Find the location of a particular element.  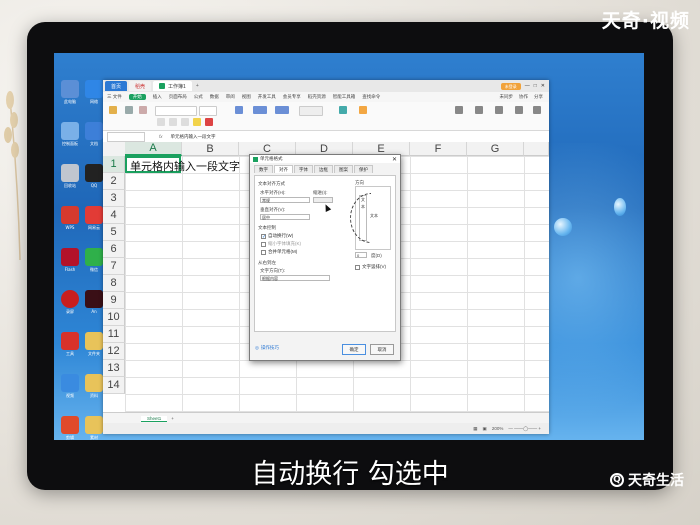

select-all-corner is located at coordinates (114, 149).